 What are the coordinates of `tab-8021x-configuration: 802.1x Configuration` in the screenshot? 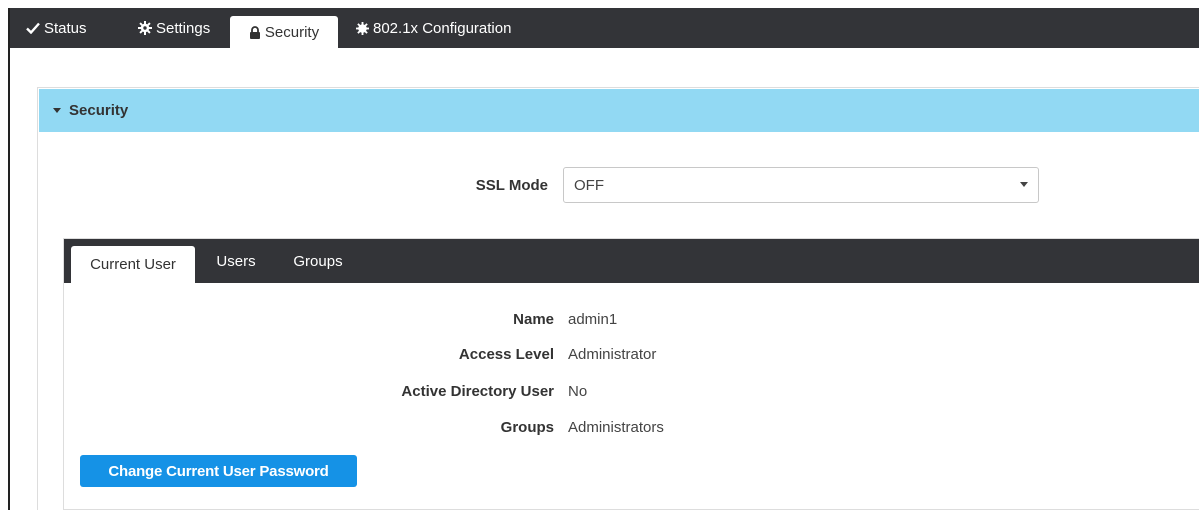 It's located at (433, 28).